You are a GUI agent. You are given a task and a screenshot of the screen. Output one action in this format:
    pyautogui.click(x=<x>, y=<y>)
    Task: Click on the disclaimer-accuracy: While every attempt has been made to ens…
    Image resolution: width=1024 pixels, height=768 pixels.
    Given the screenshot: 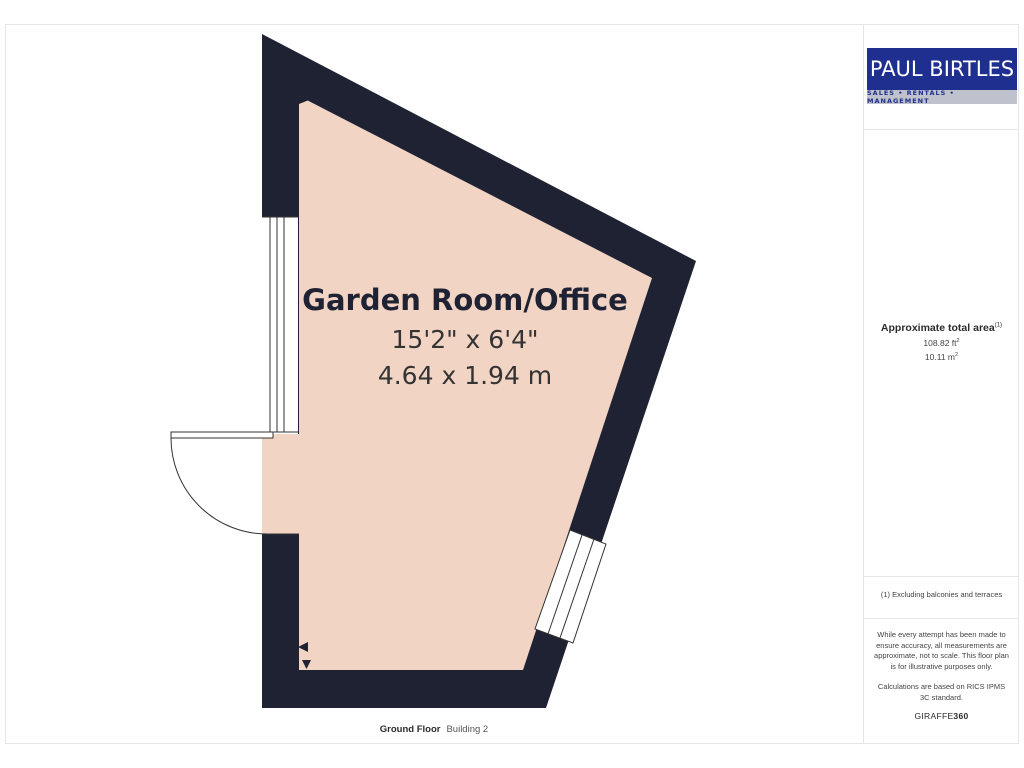 What is the action you would take?
    pyautogui.click(x=941, y=650)
    